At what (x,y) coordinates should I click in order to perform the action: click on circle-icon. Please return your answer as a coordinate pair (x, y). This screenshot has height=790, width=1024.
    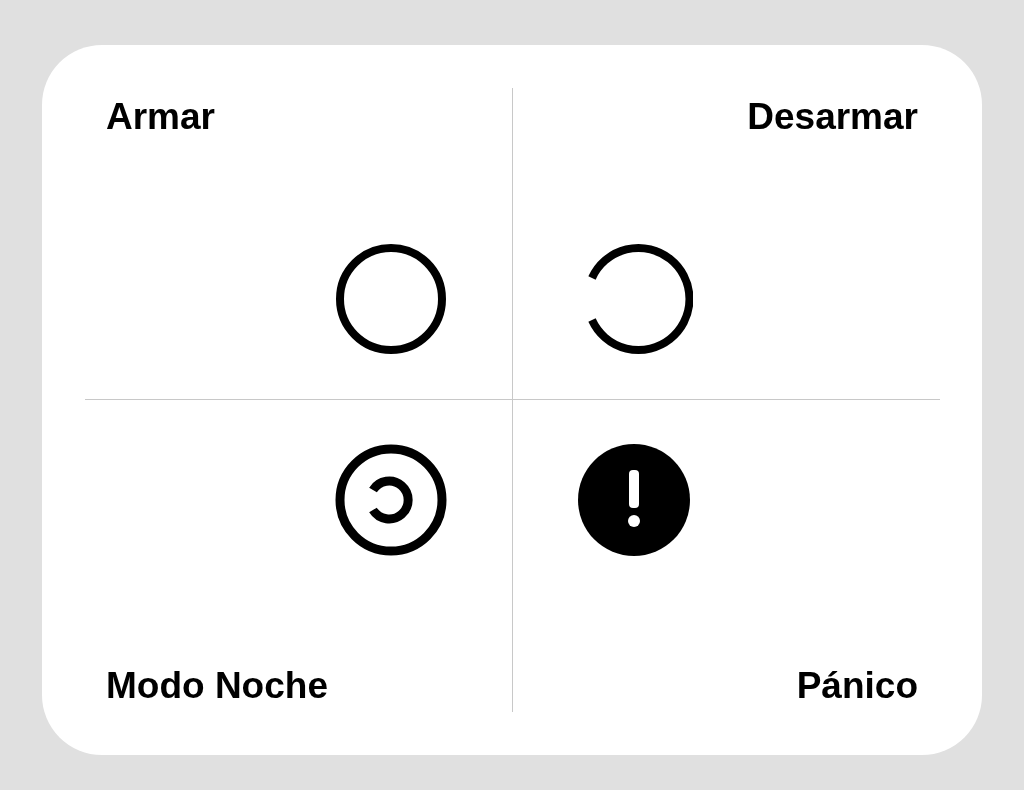
    Looking at the image, I should click on (390, 299).